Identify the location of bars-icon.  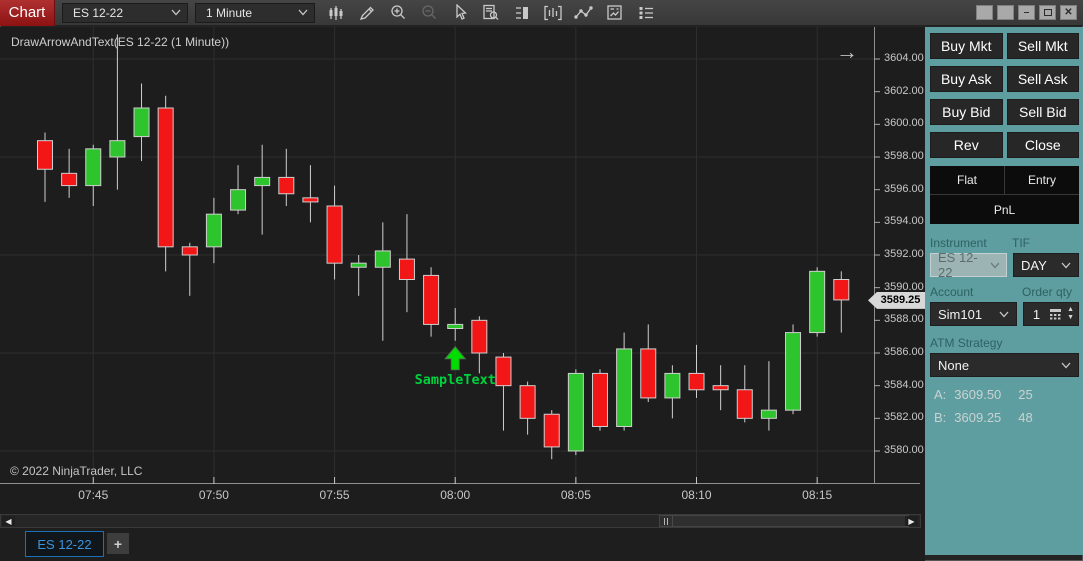
(336, 13).